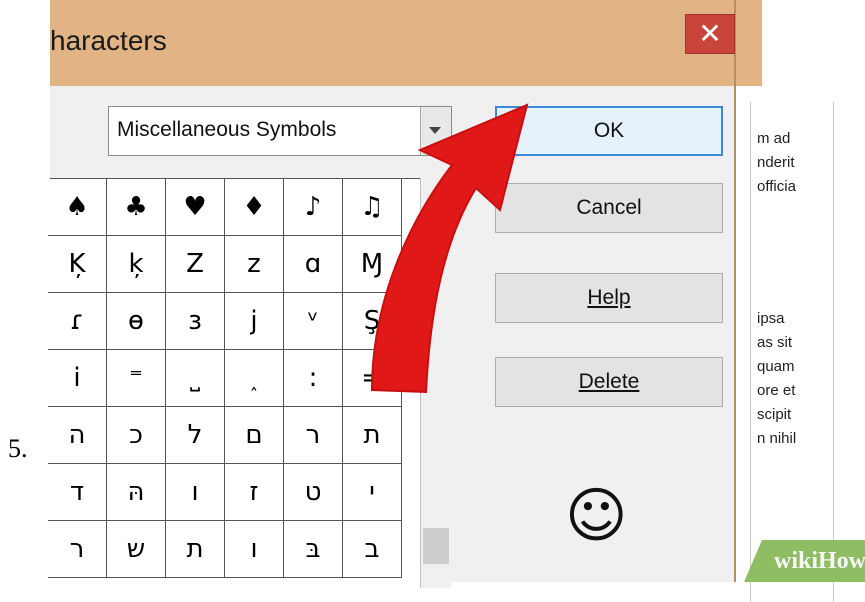  I want to click on arrow-shape, so click(449, 248).